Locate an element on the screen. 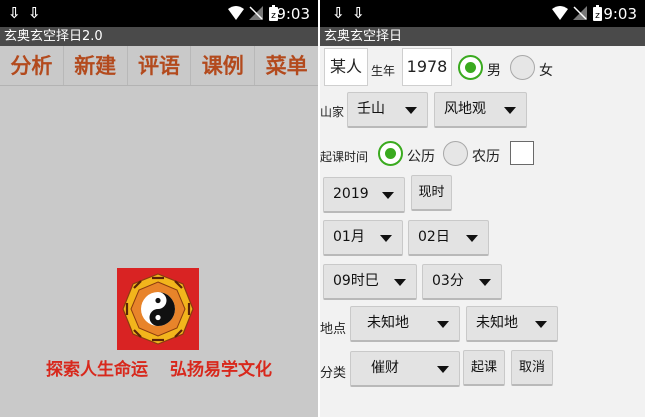 The width and height of the screenshot is (645, 417). day-value: 02日 is located at coordinates (434, 237).